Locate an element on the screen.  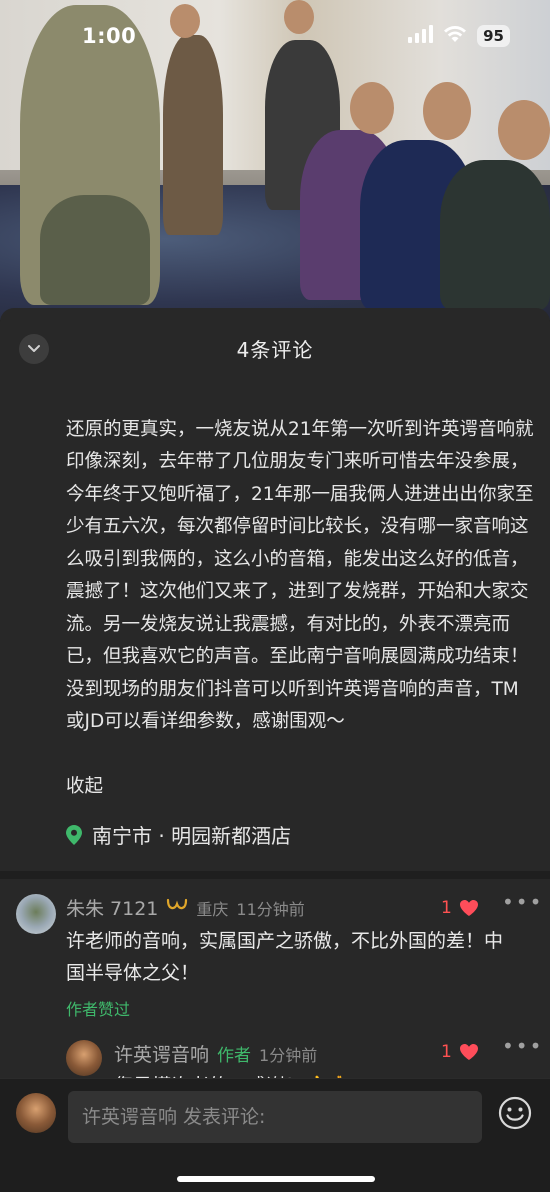
comment-input is located at coordinates (281, 1117).